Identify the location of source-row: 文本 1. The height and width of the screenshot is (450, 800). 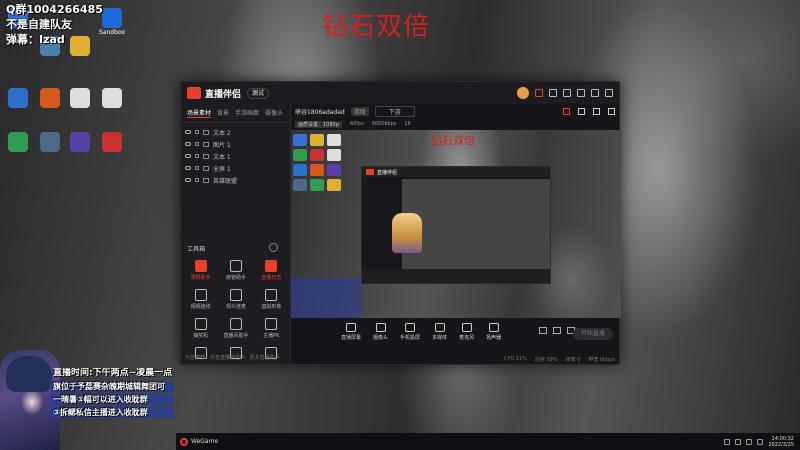
(235, 156).